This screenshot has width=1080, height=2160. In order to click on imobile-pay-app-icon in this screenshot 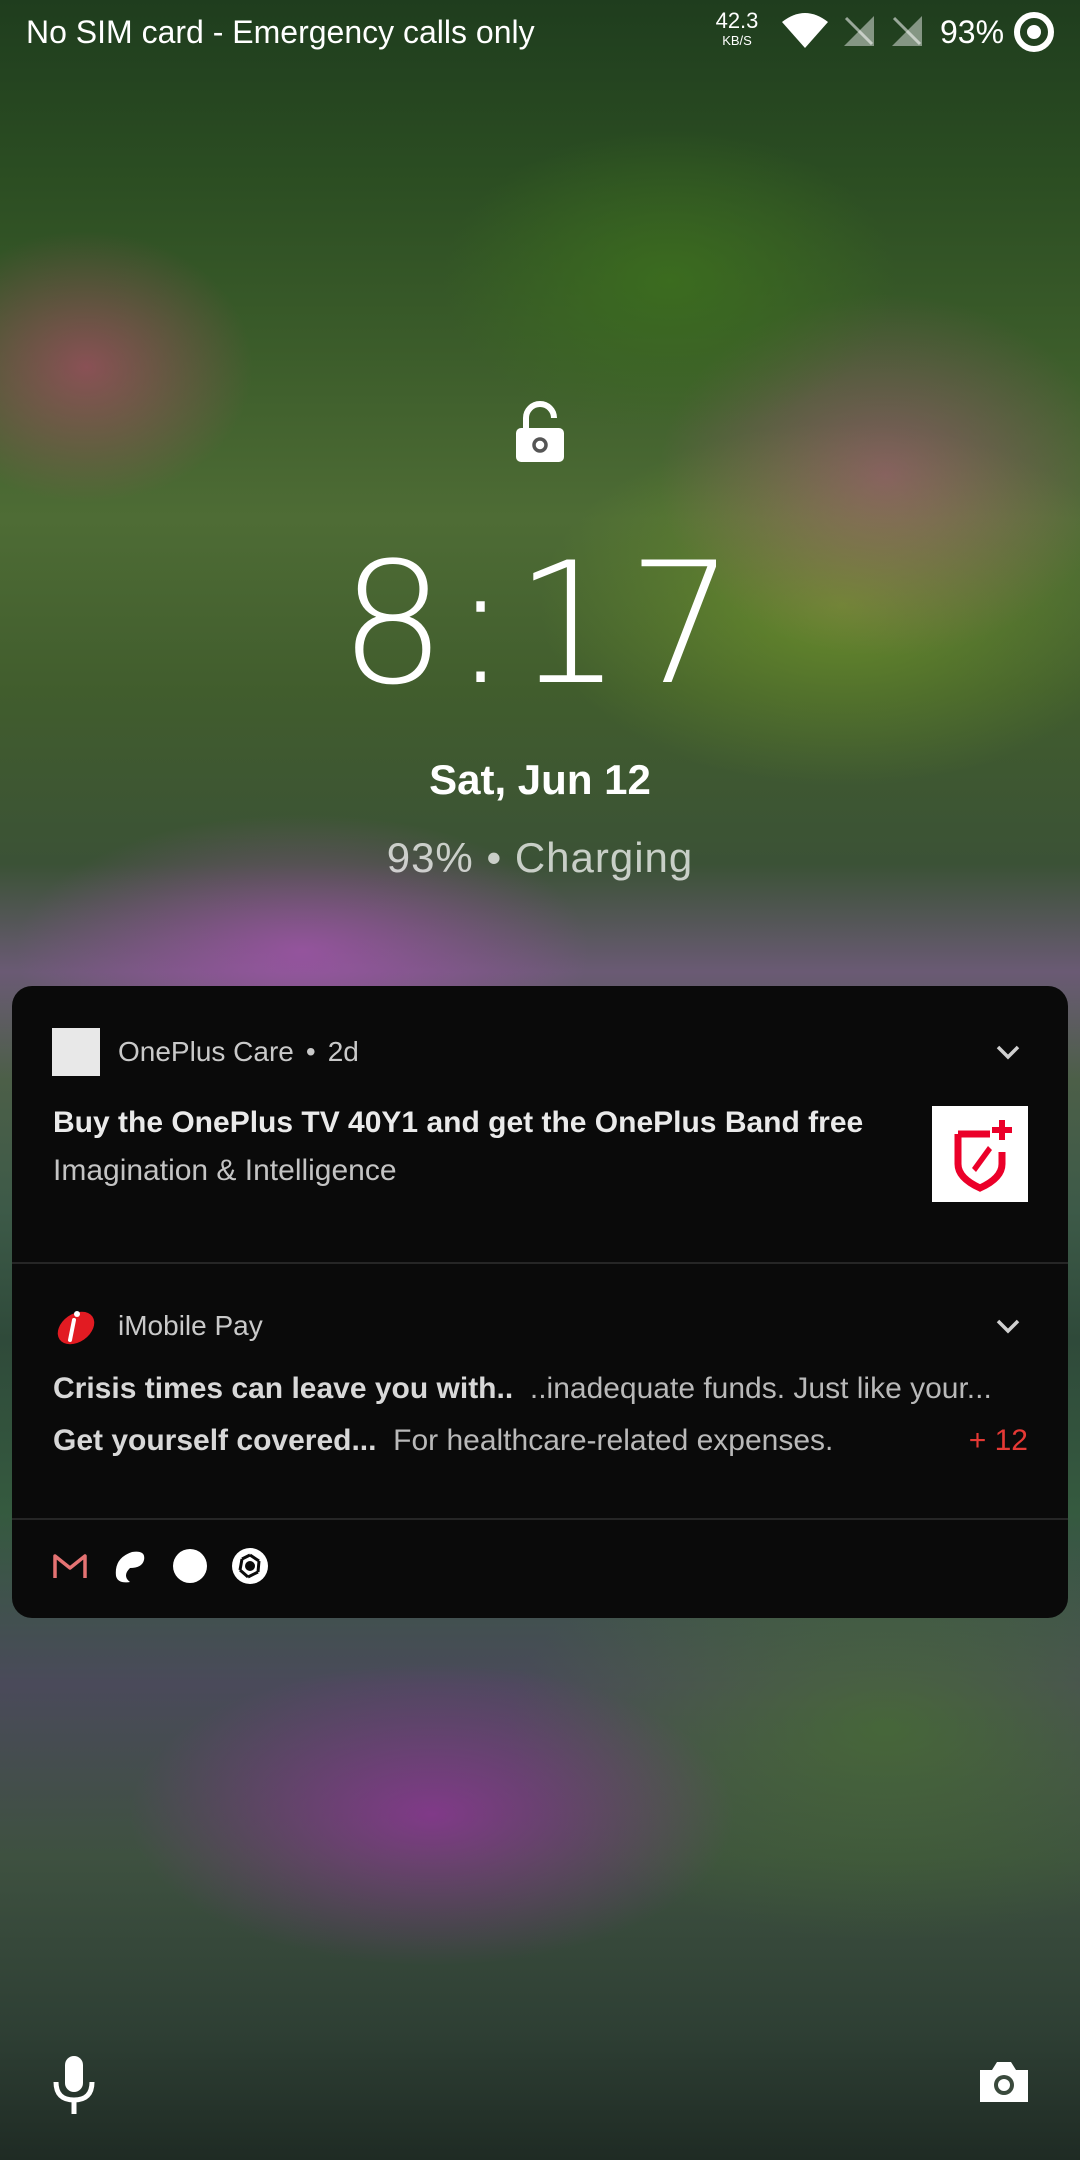, I will do `click(76, 1328)`.